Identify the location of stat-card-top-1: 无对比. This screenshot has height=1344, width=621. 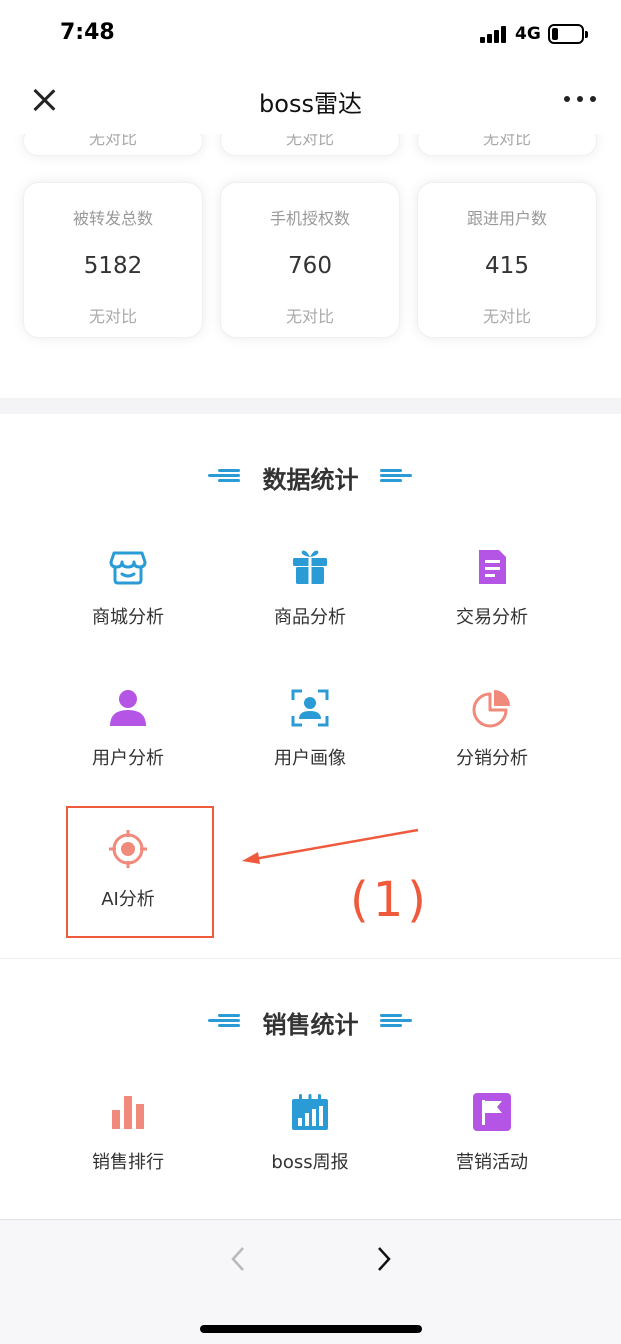
(113, 145).